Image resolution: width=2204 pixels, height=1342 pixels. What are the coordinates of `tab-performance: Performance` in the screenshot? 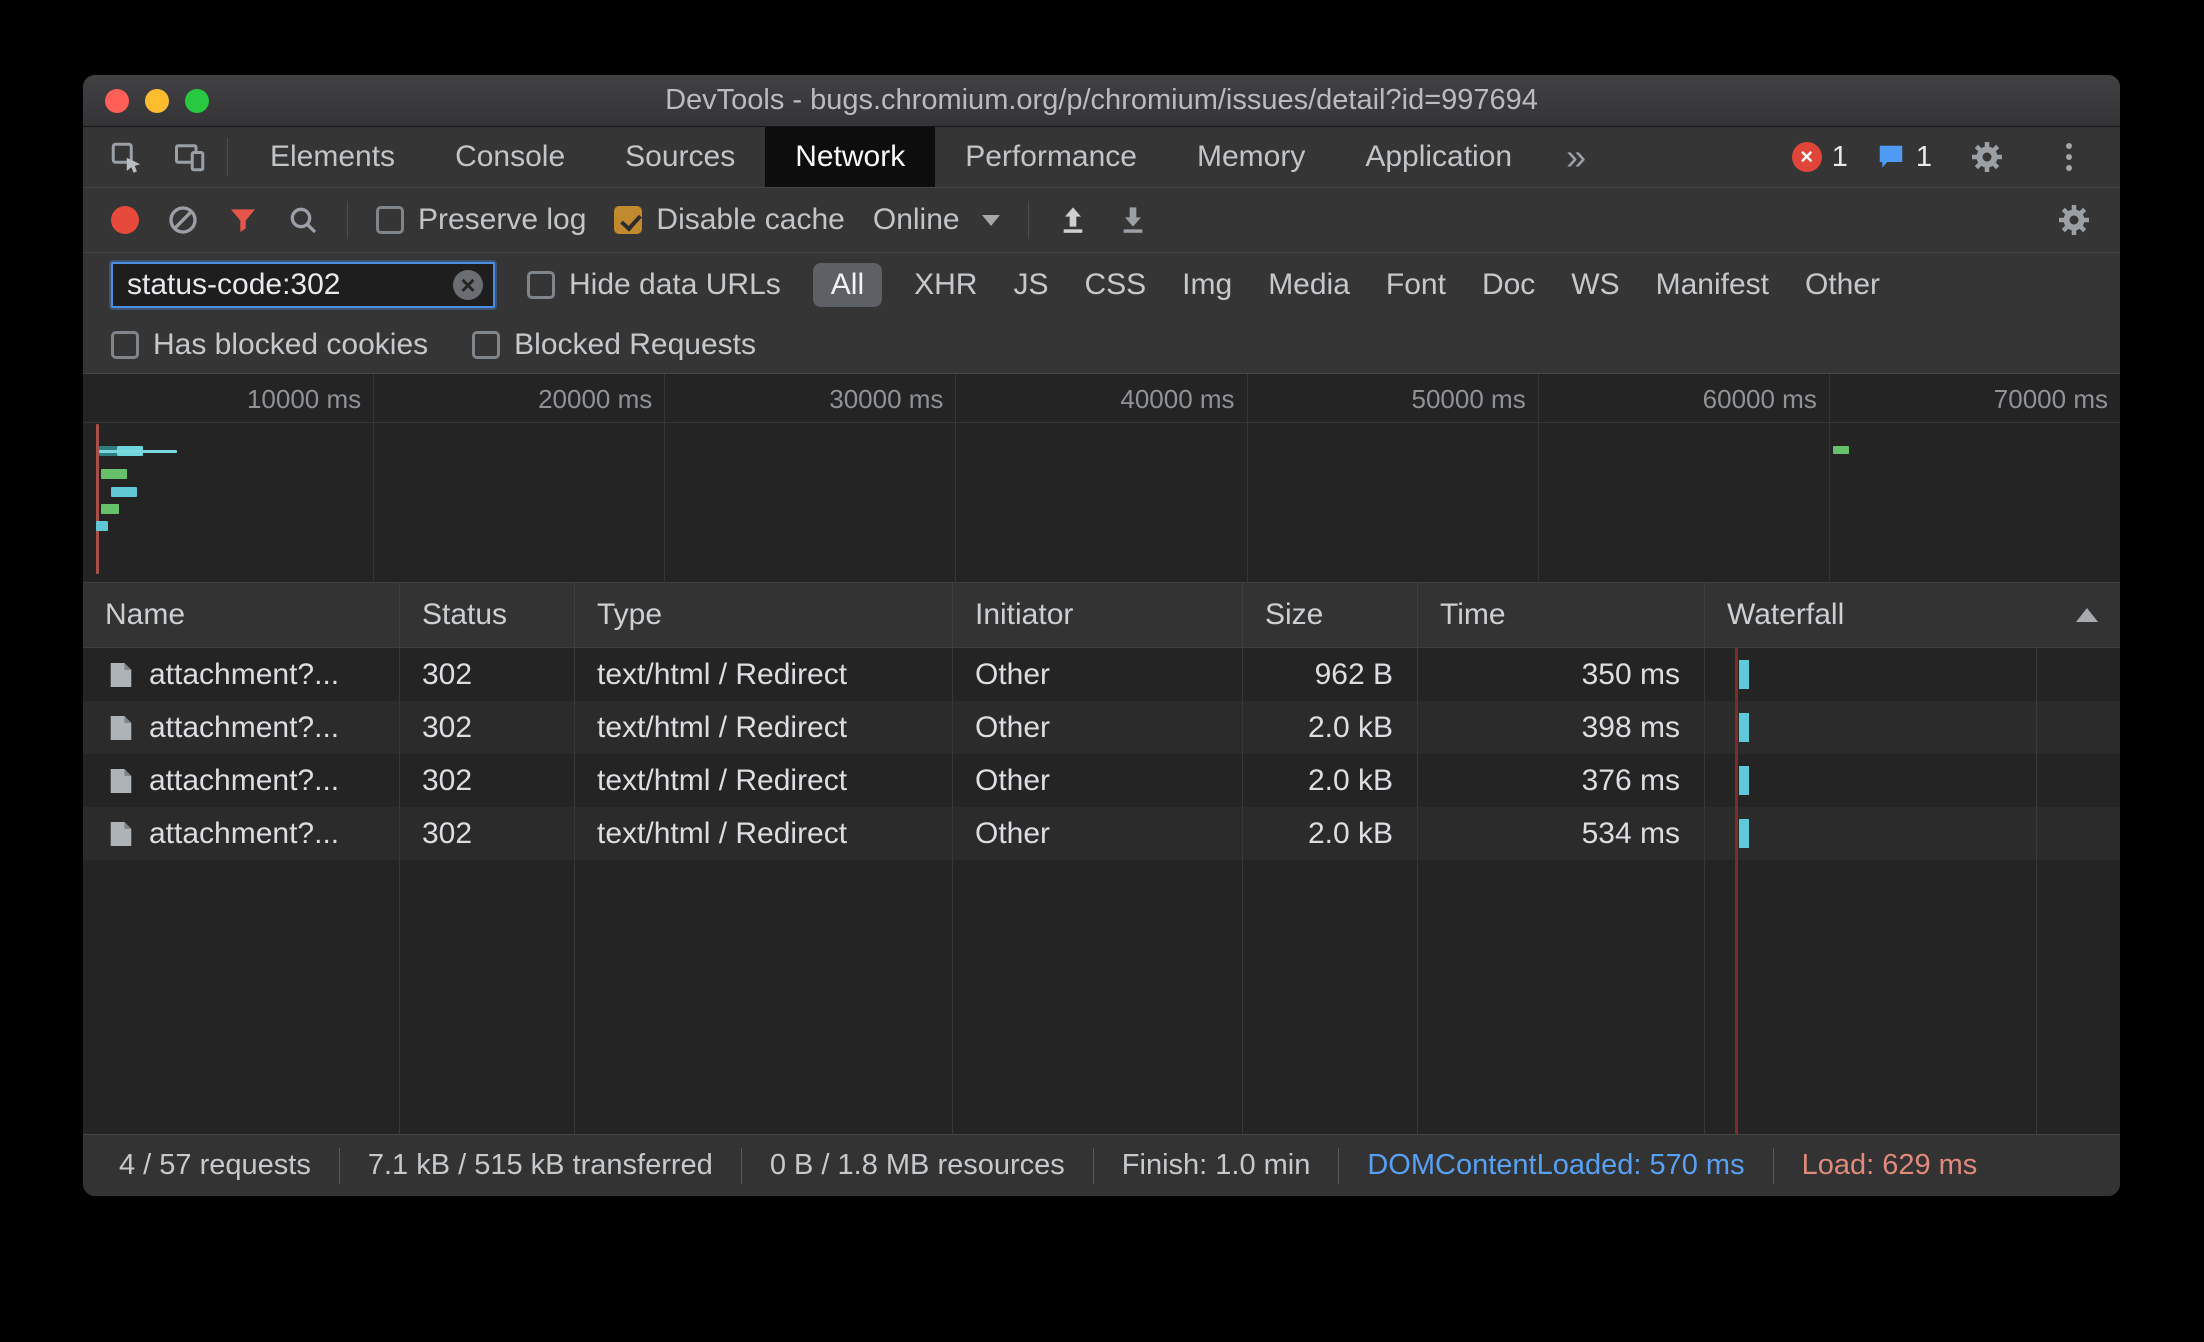 It's located at (1051, 157).